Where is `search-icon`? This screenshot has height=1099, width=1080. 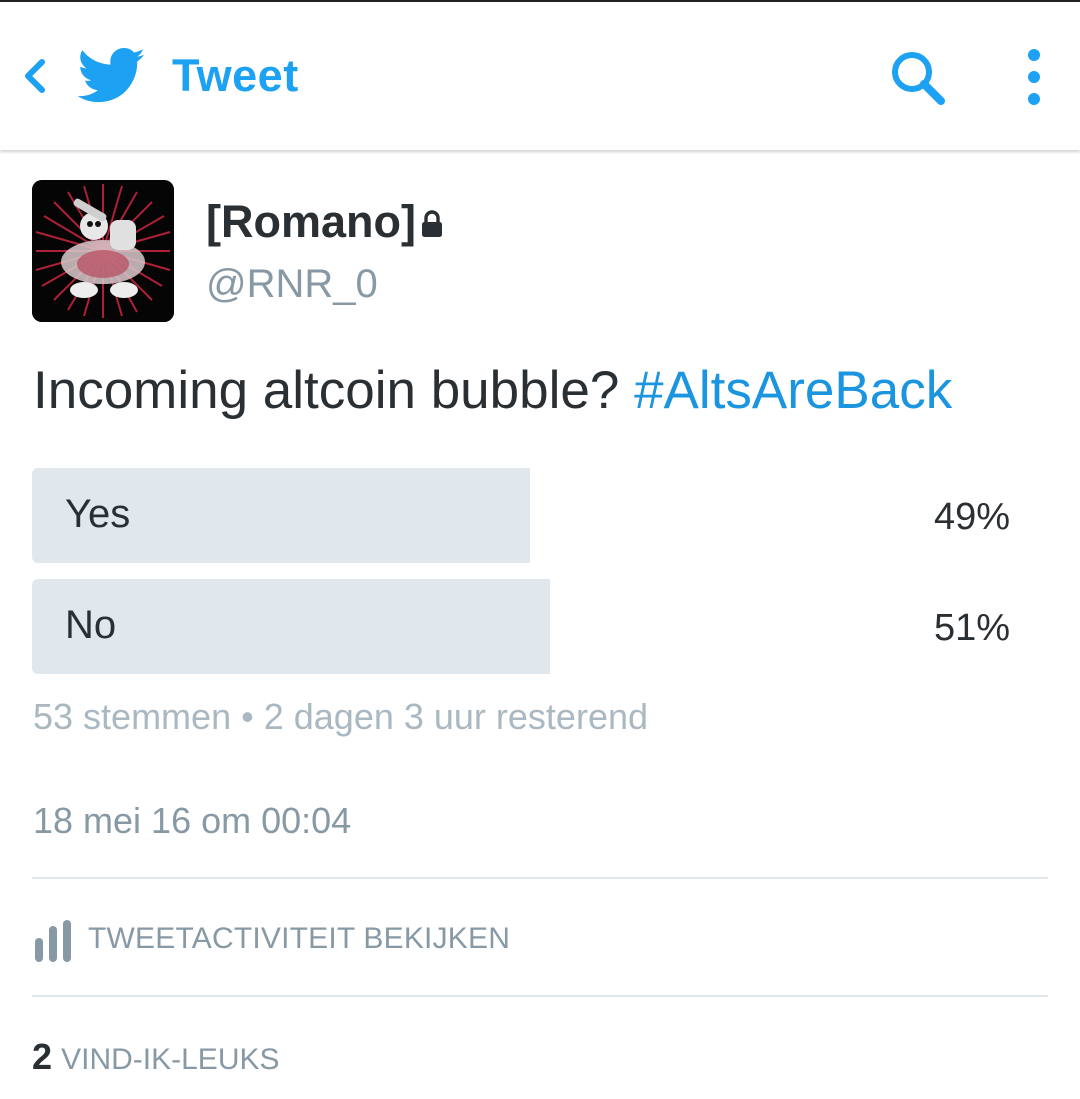 search-icon is located at coordinates (918, 78).